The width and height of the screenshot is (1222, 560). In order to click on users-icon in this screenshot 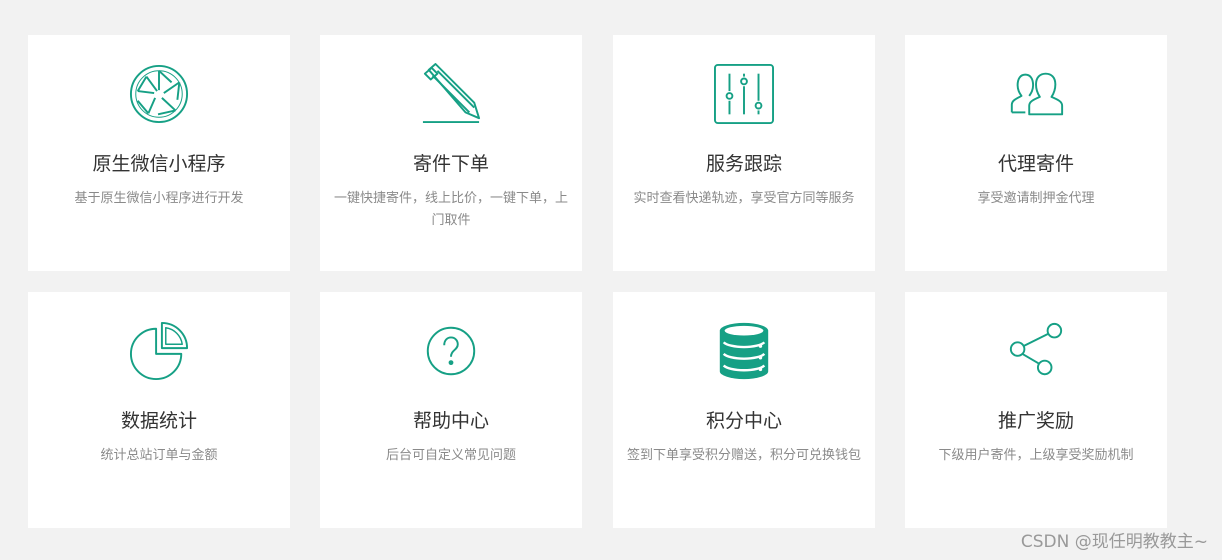, I will do `click(1036, 94)`.